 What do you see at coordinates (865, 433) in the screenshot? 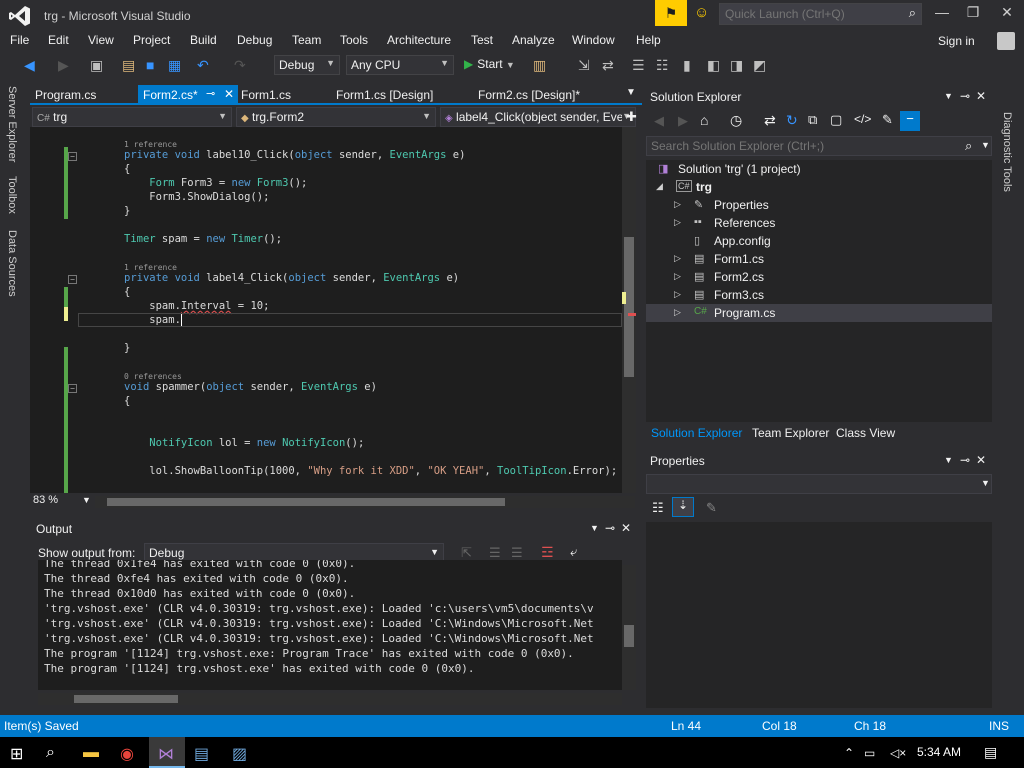
I see `tab-class-view: Class View` at bounding box center [865, 433].